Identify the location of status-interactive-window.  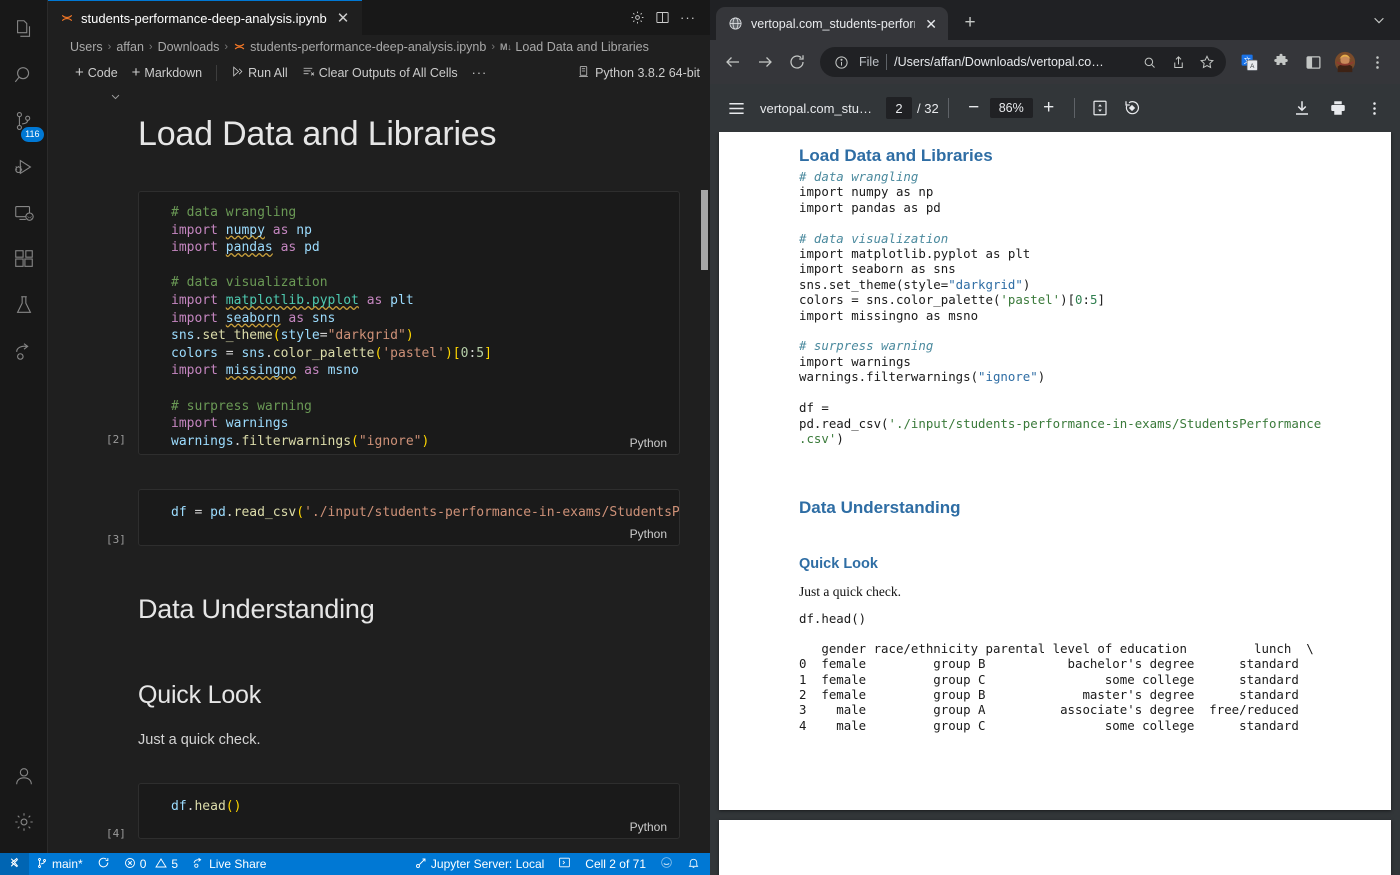
(564, 864).